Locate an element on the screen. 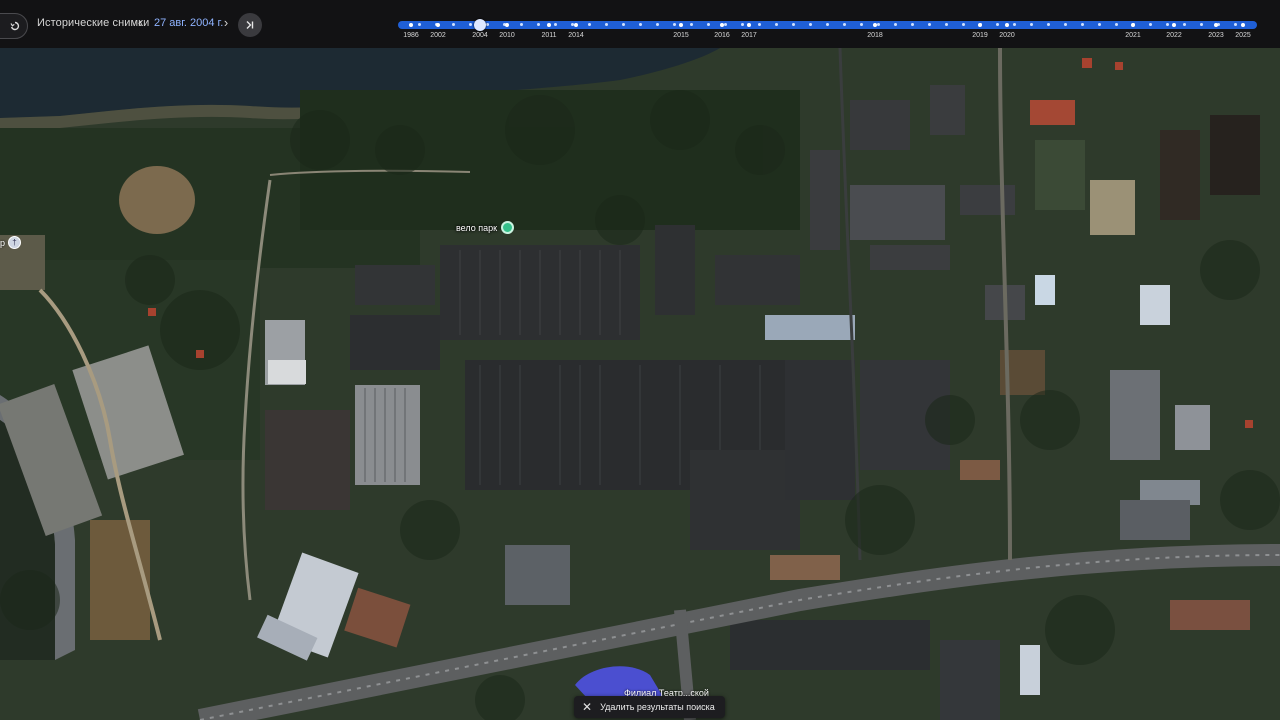 This screenshot has height=720, width=1280. poi-velopark-label: вело парк is located at coordinates (477, 227).